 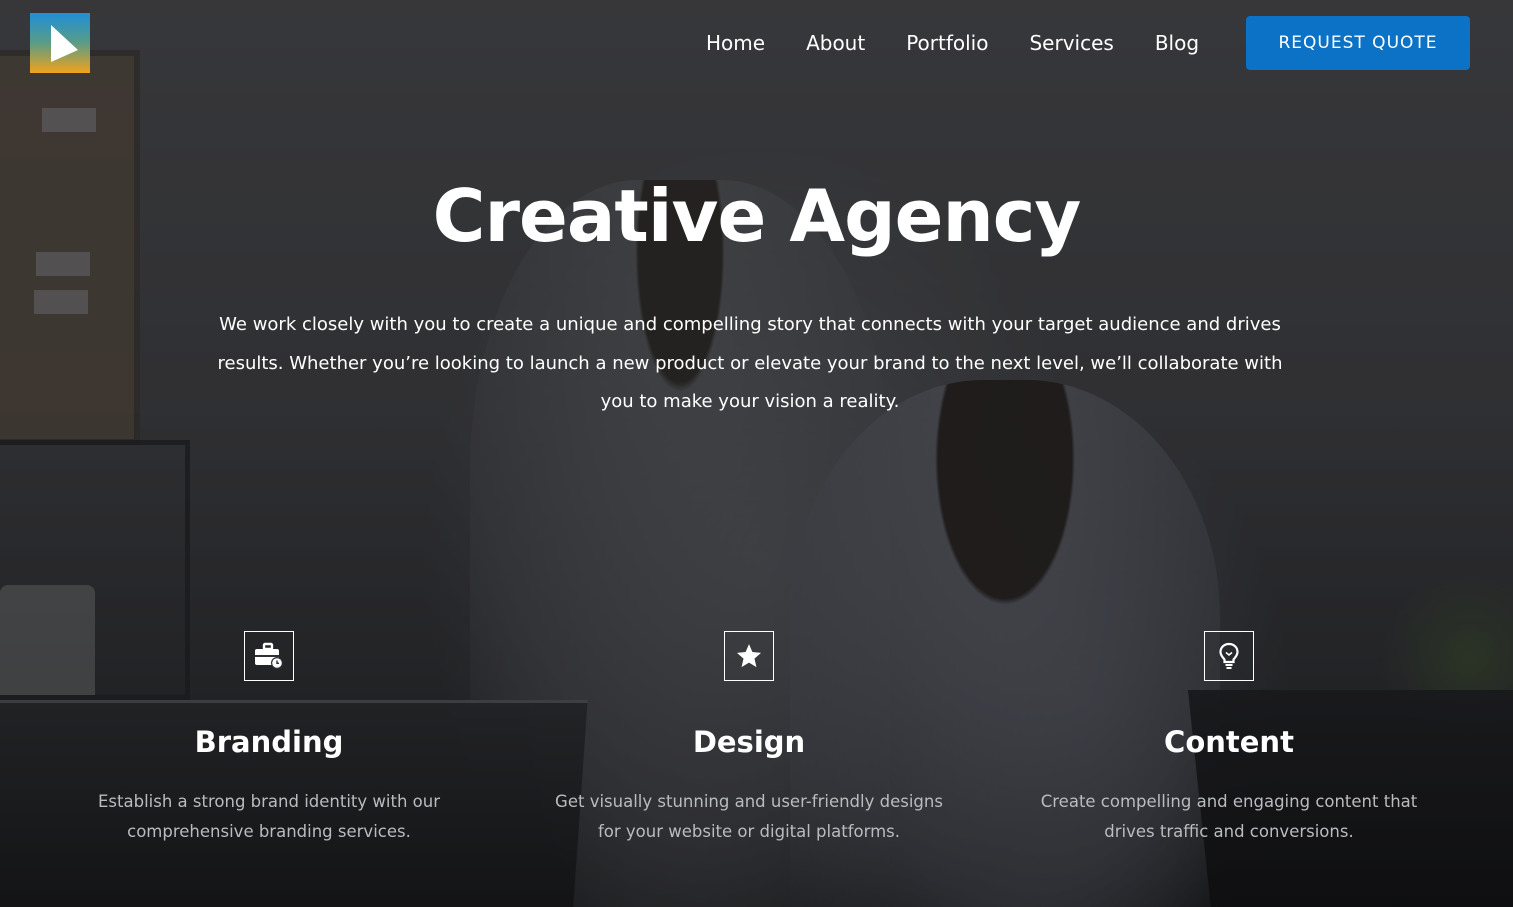 What do you see at coordinates (1071, 43) in the screenshot?
I see `nav-link-services: Services` at bounding box center [1071, 43].